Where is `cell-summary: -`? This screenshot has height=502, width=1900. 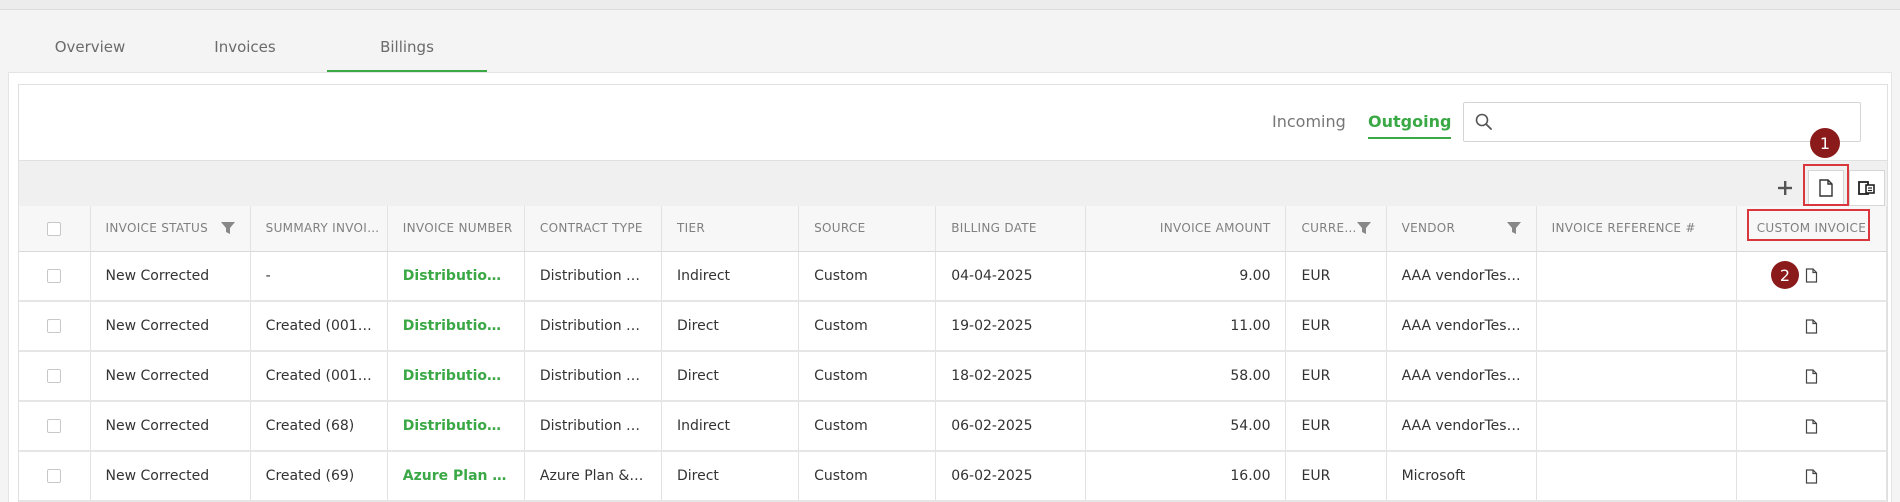 cell-summary: - is located at coordinates (319, 276).